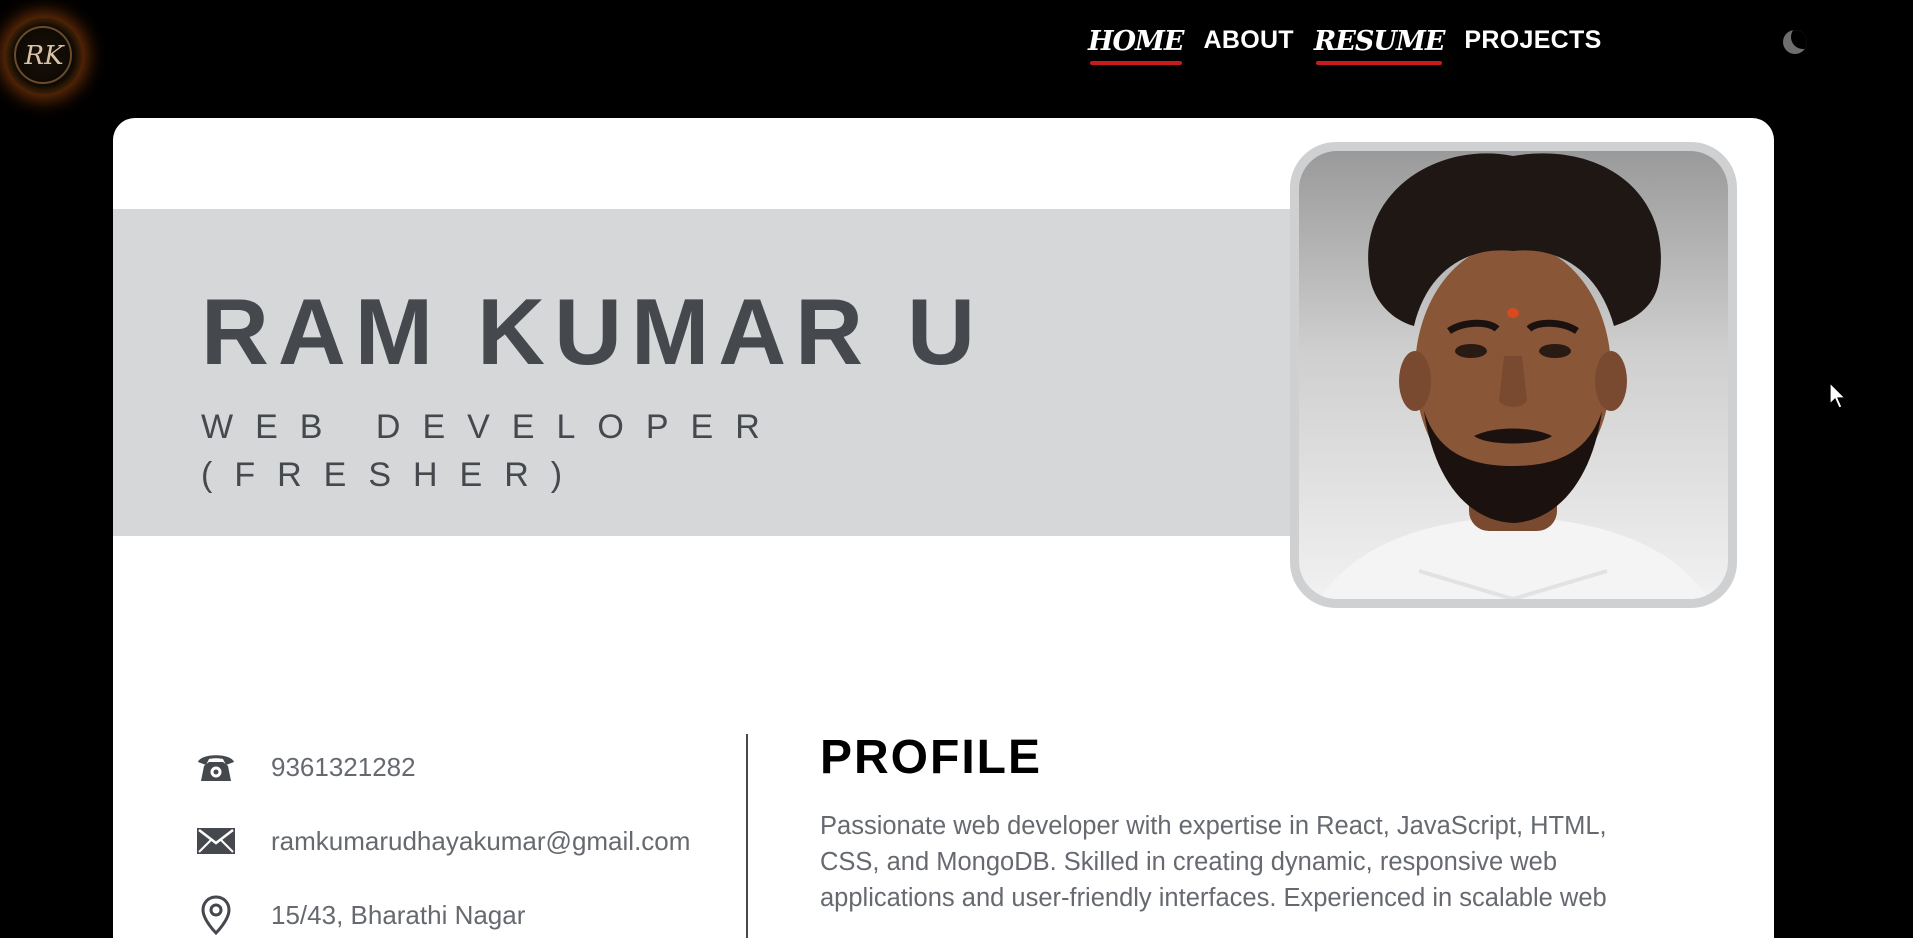  I want to click on role-line-1: WEB DEVELOPER, so click(491, 427).